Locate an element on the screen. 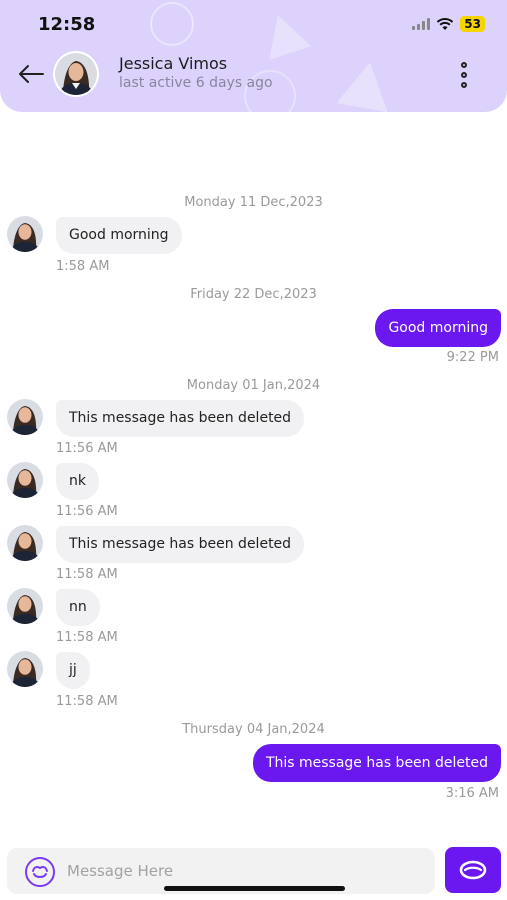 This screenshot has height=900, width=507. arrow-left-icon is located at coordinates (31, 74).